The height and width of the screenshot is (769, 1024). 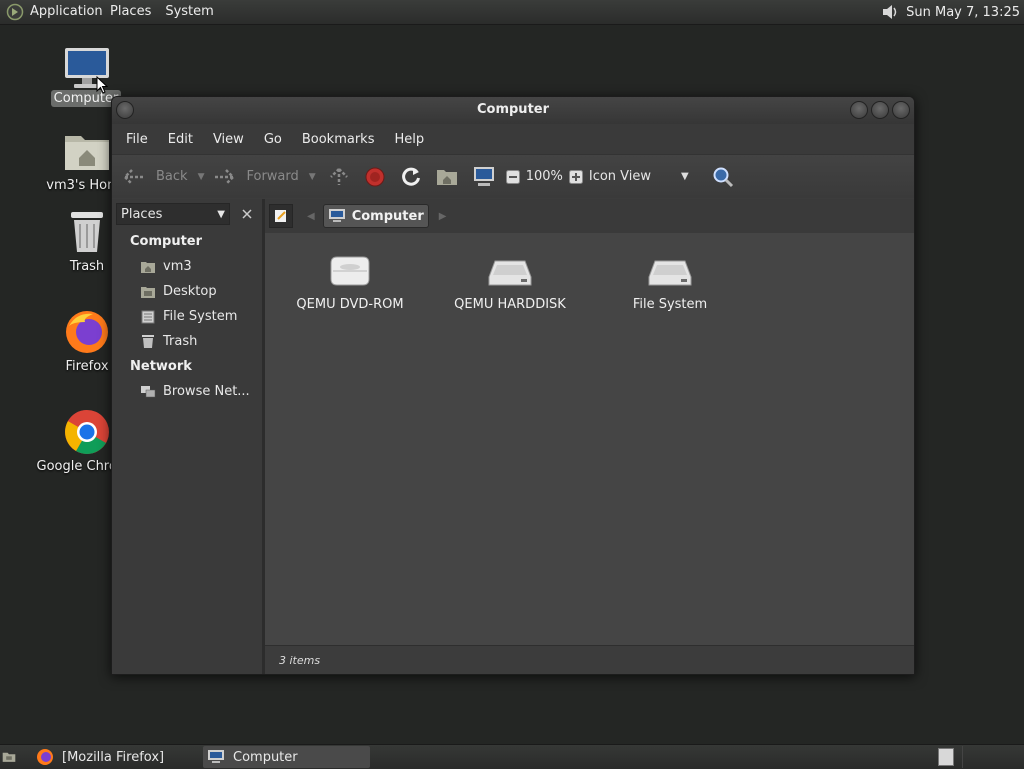 I want to click on sidebar-heading-network: Network, so click(x=161, y=366).